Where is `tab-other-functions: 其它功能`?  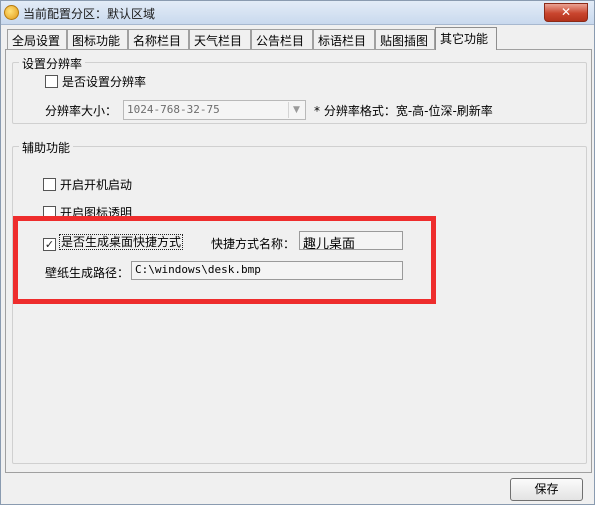 tab-other-functions: 其它功能 is located at coordinates (466, 38).